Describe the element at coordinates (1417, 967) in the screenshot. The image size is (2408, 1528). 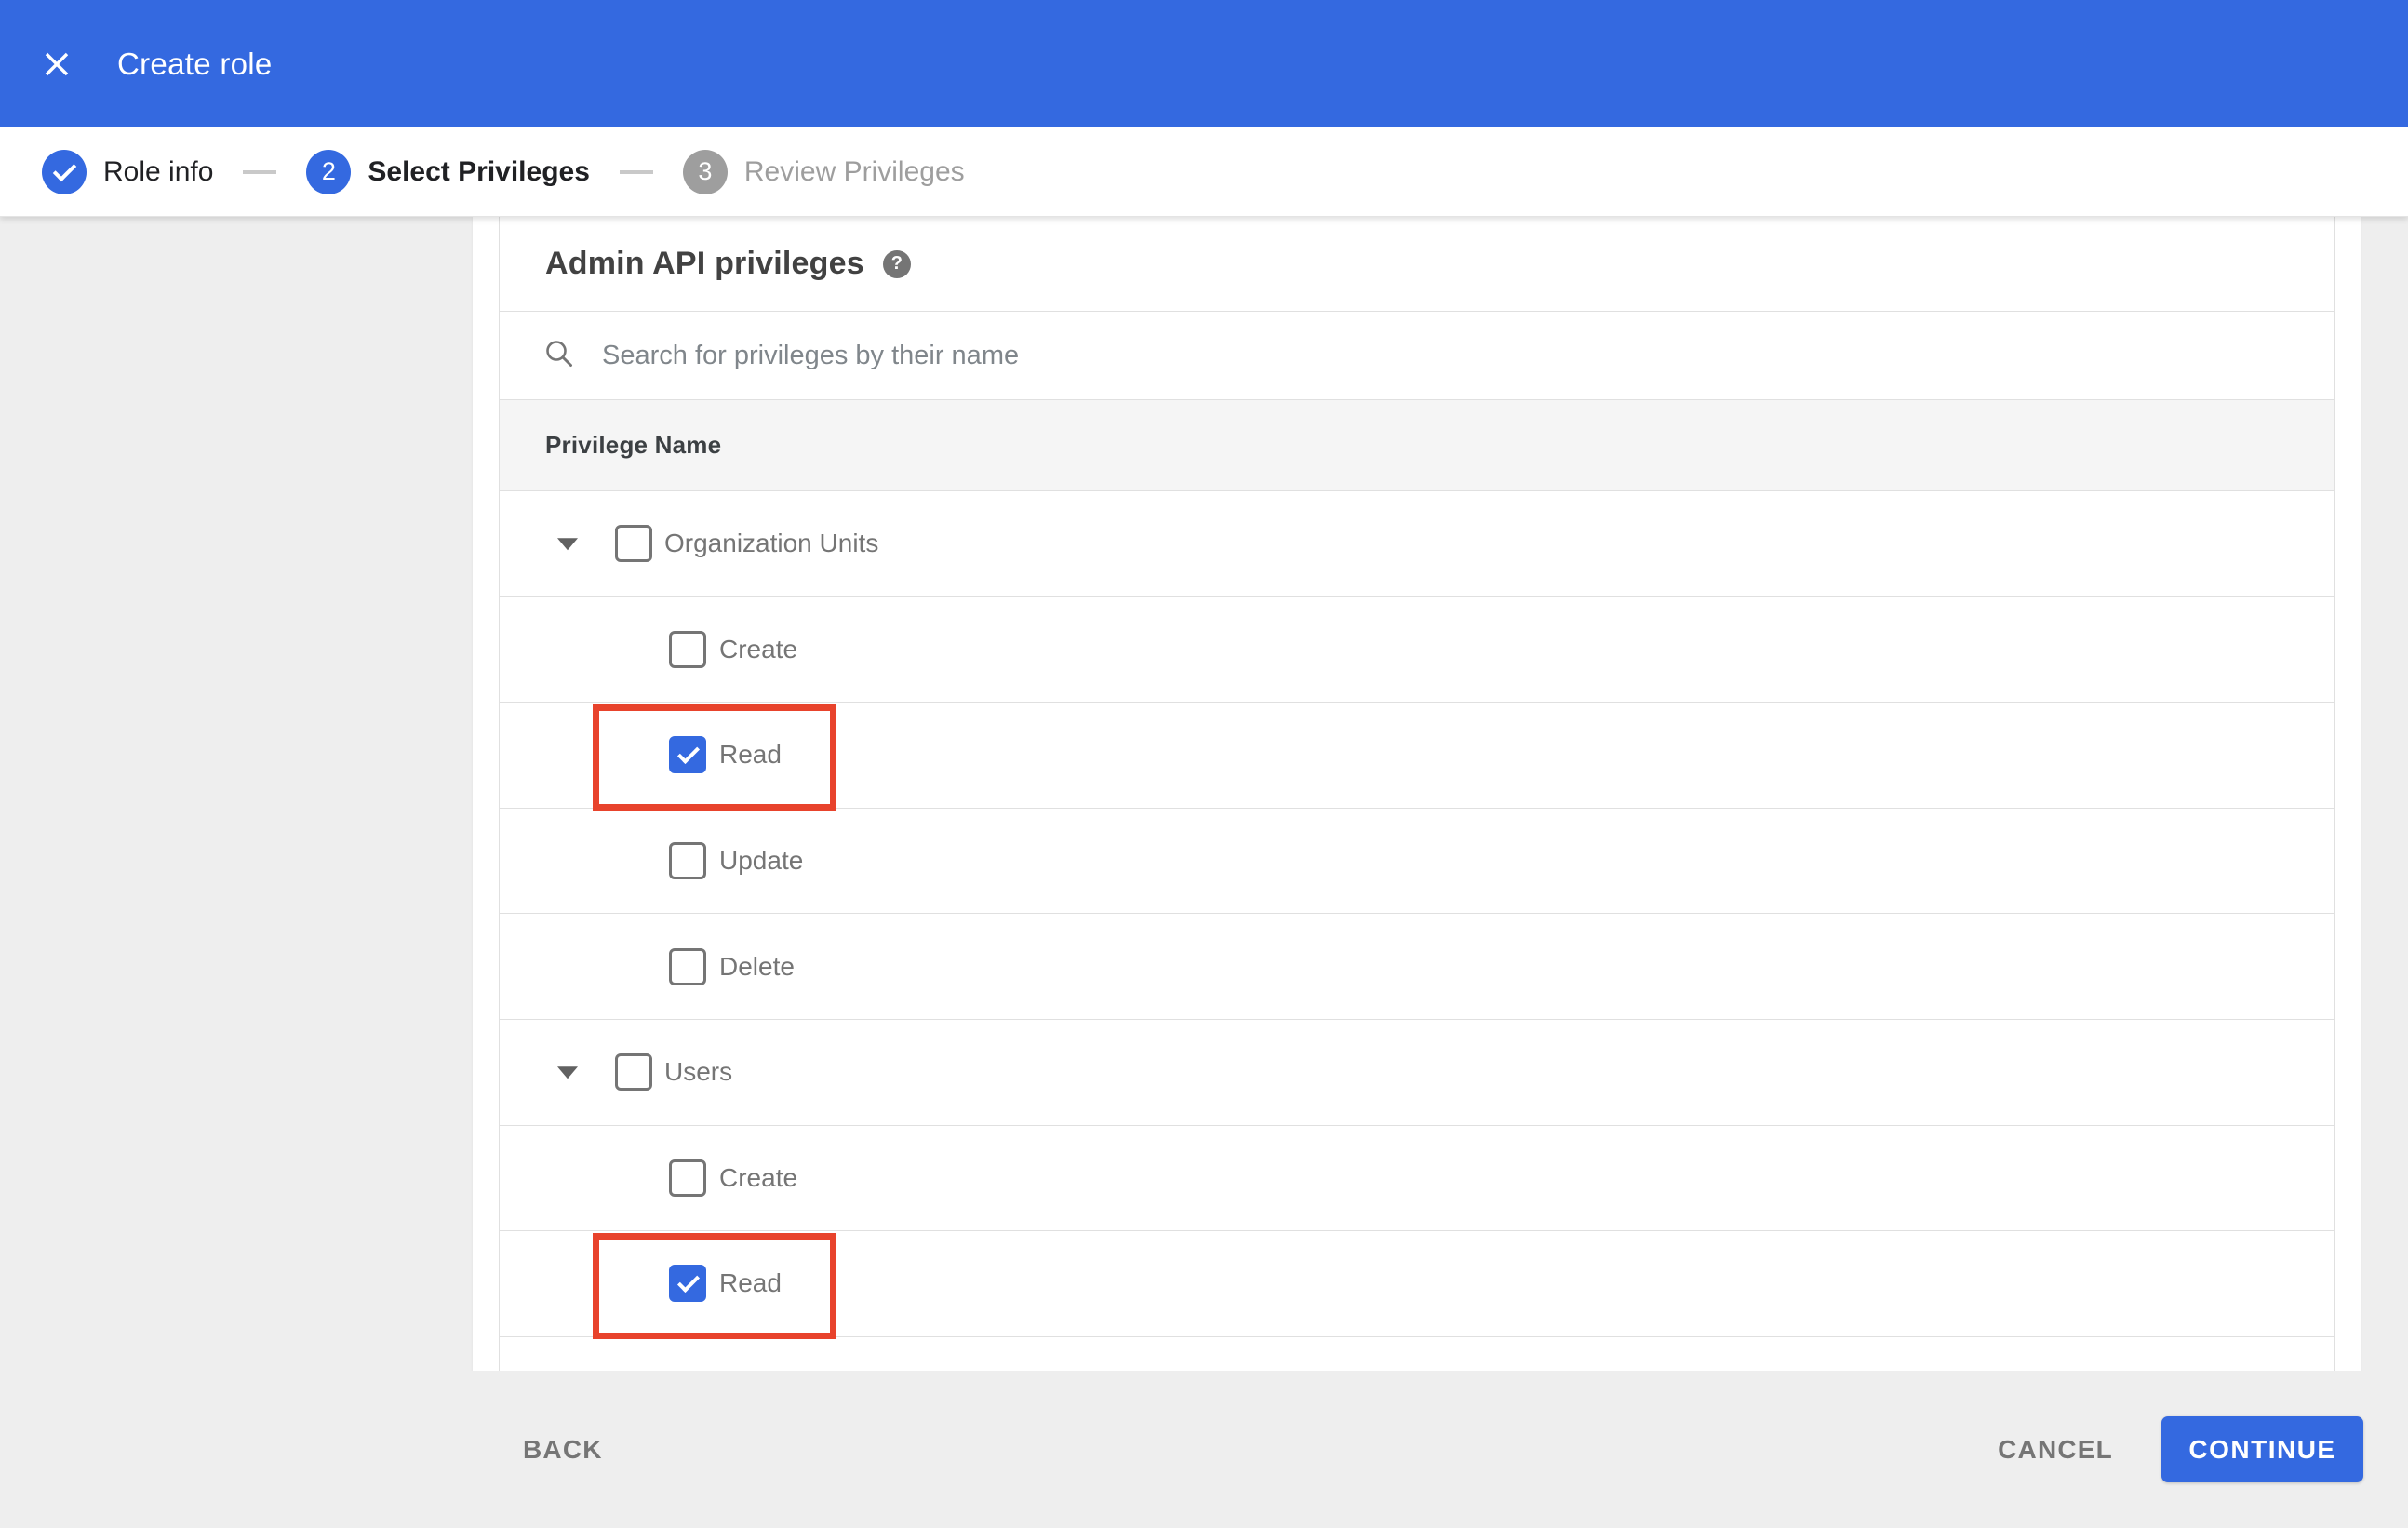
I see `table-row: Delete` at that location.